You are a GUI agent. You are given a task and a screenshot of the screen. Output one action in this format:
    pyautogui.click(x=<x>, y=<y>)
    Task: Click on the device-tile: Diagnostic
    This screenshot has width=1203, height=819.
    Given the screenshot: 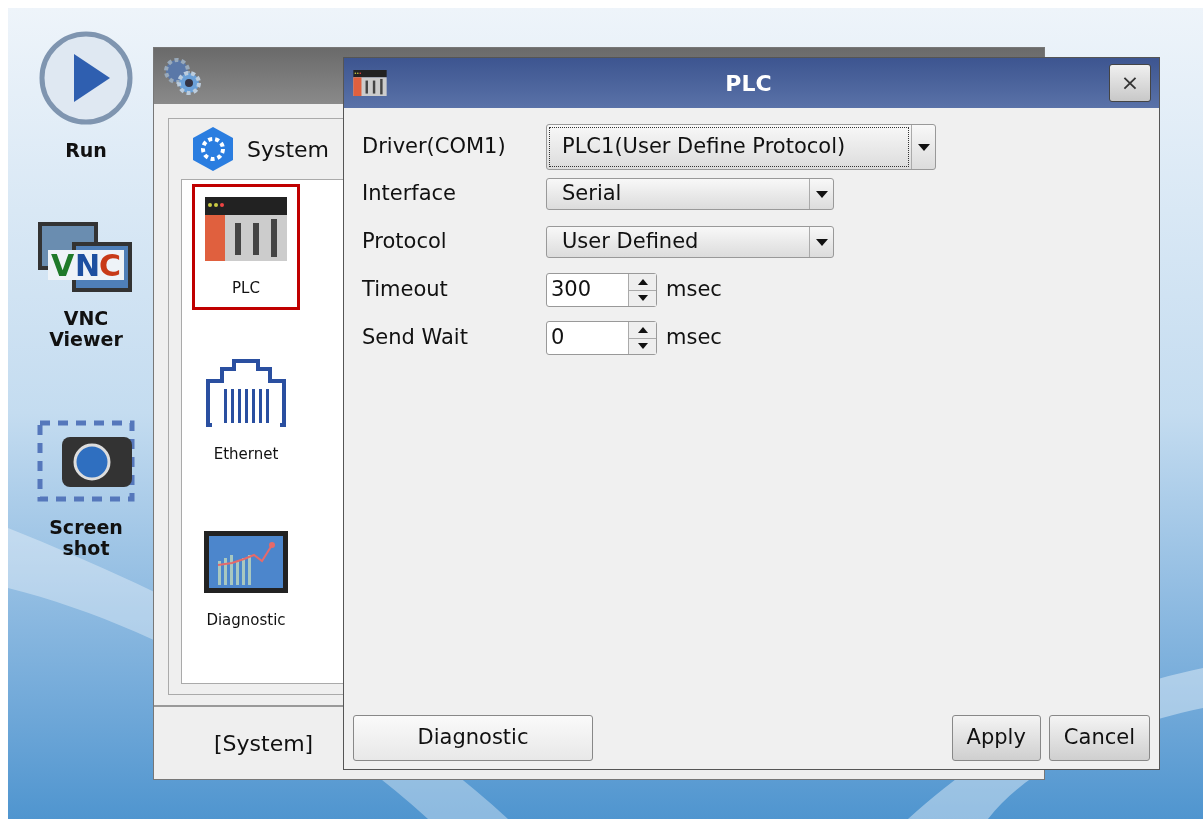 What is the action you would take?
    pyautogui.click(x=246, y=579)
    